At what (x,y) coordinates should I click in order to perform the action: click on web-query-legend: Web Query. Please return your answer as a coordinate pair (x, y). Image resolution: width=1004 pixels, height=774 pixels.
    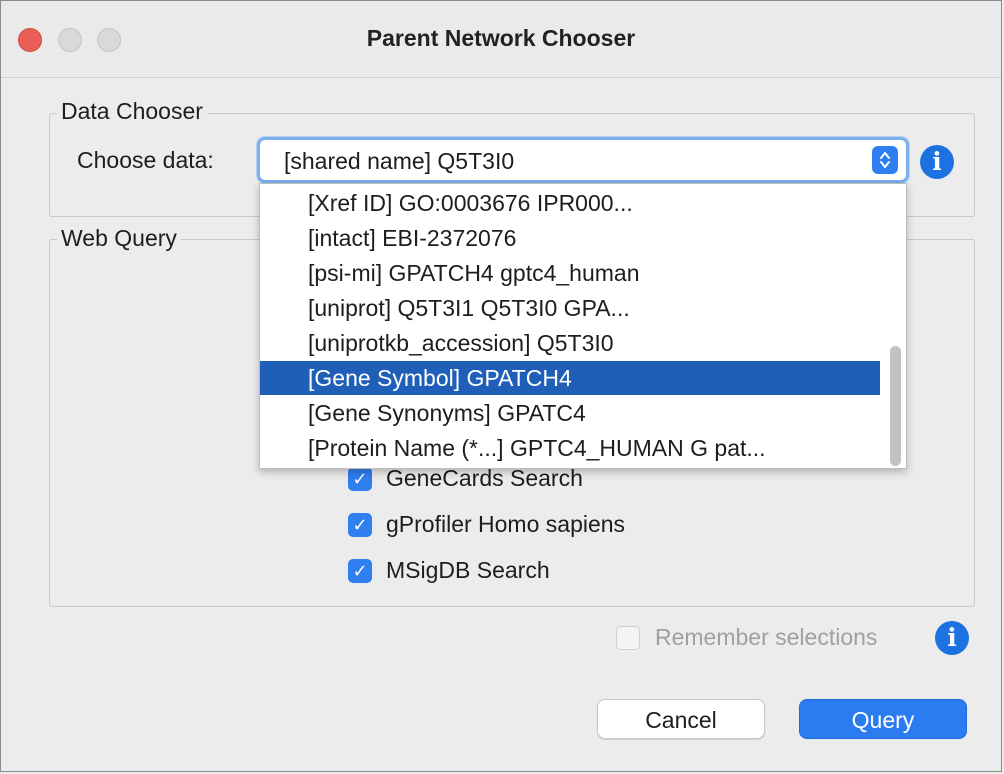
    Looking at the image, I should click on (119, 238).